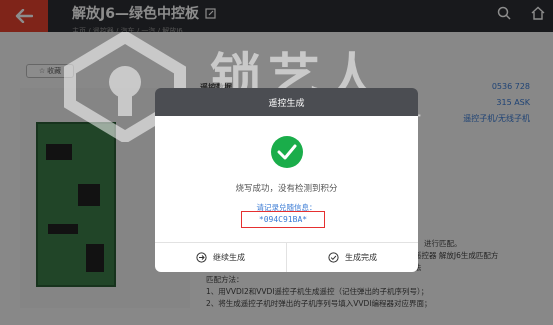  I want to click on dialog-title: 遥控生成, so click(286, 103).